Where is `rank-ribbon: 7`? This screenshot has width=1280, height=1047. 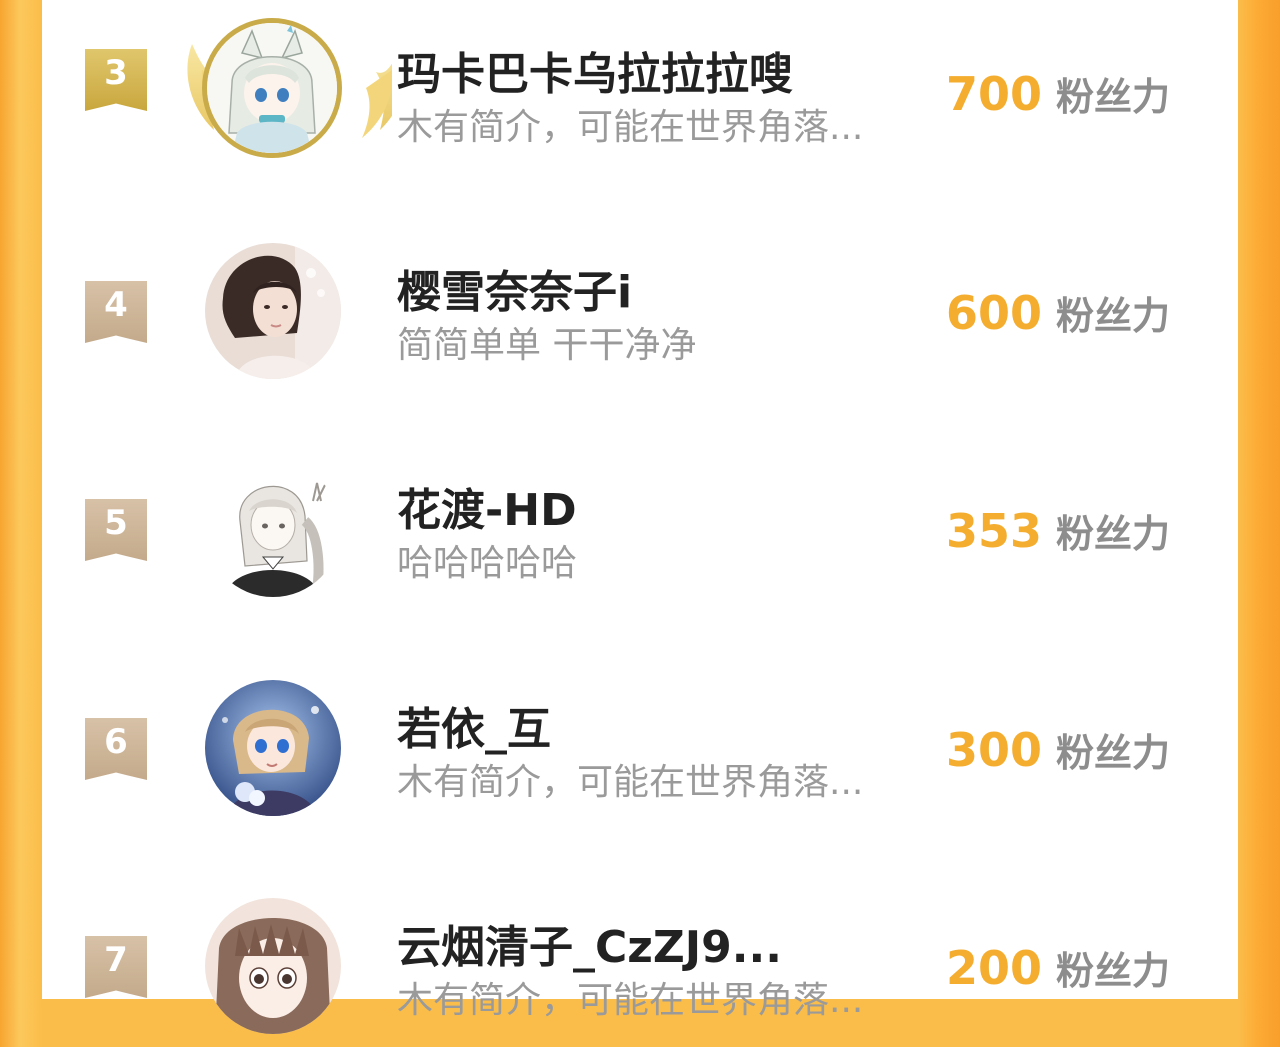
rank-ribbon: 7 is located at coordinates (116, 967).